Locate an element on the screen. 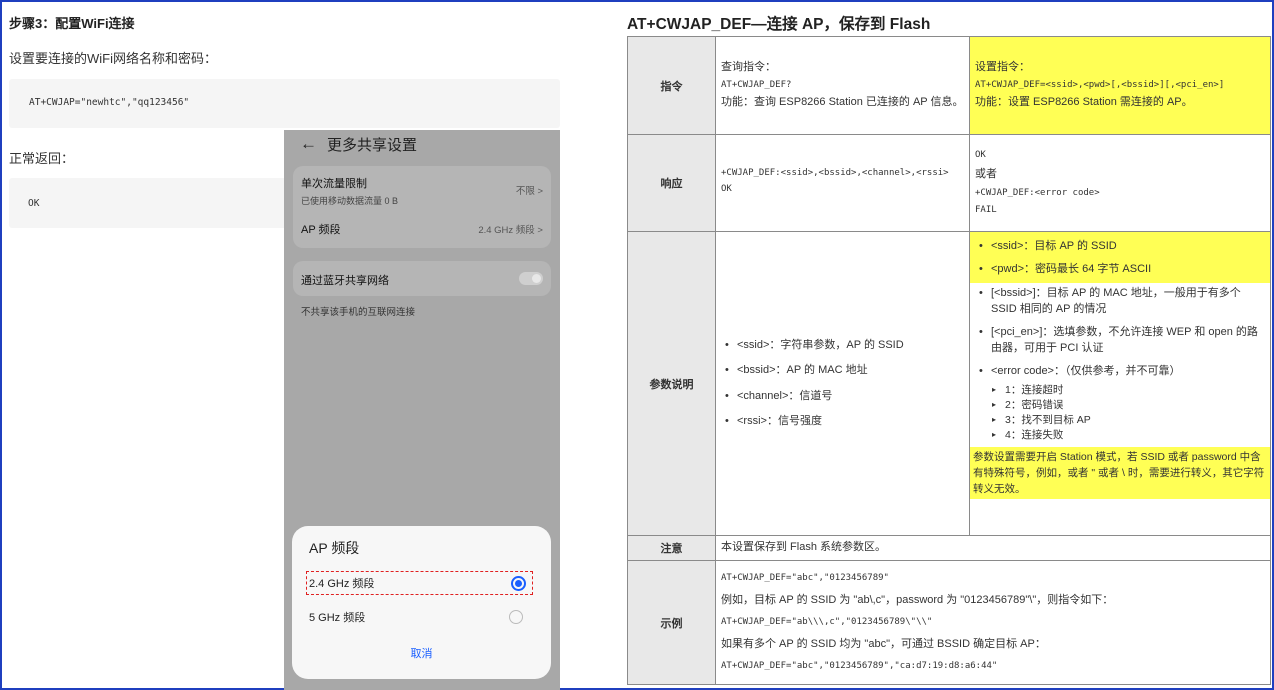 Image resolution: width=1274 pixels, height=690 pixels. query-resp-2: OK is located at coordinates (726, 189).